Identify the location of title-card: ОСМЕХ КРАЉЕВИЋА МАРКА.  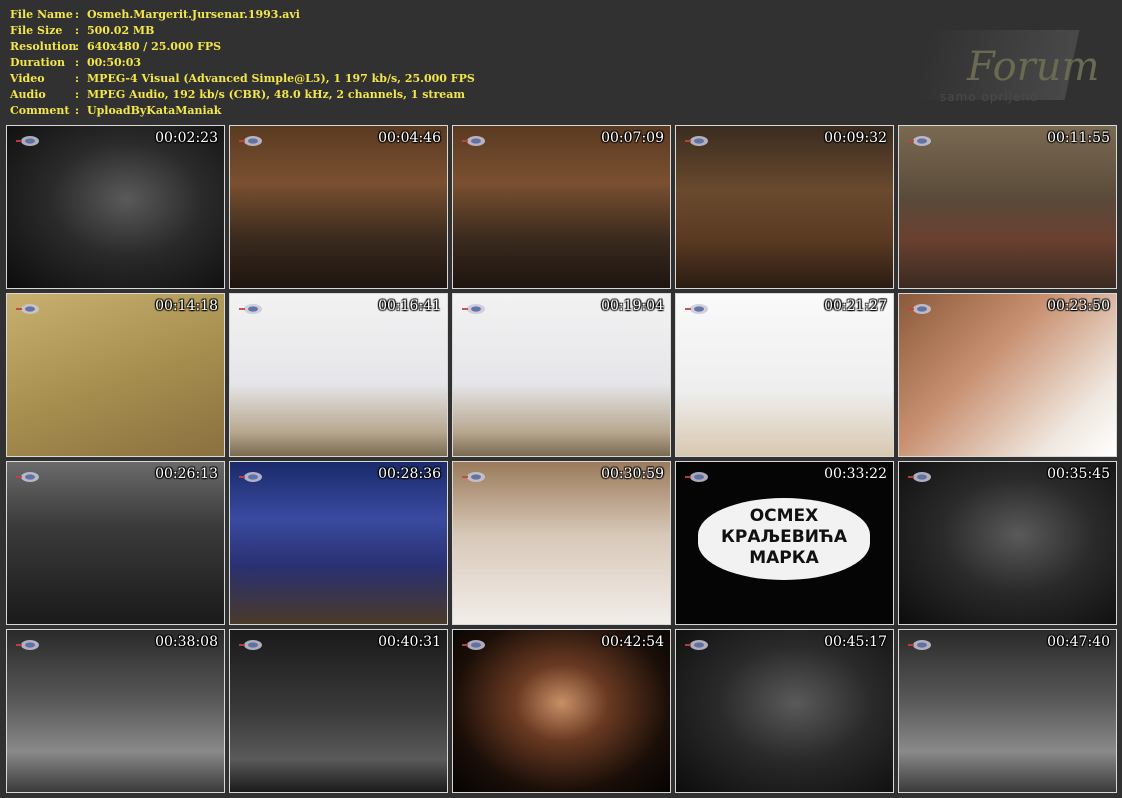
(784, 539).